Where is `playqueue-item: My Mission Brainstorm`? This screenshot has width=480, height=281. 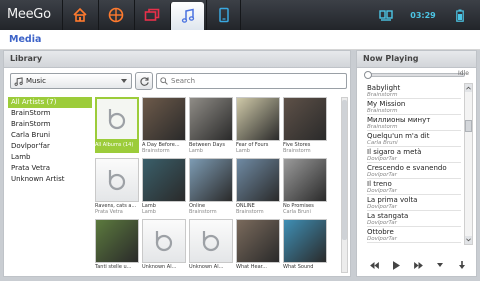
playqueue-item: My Mission Brainstorm is located at coordinates (414, 107).